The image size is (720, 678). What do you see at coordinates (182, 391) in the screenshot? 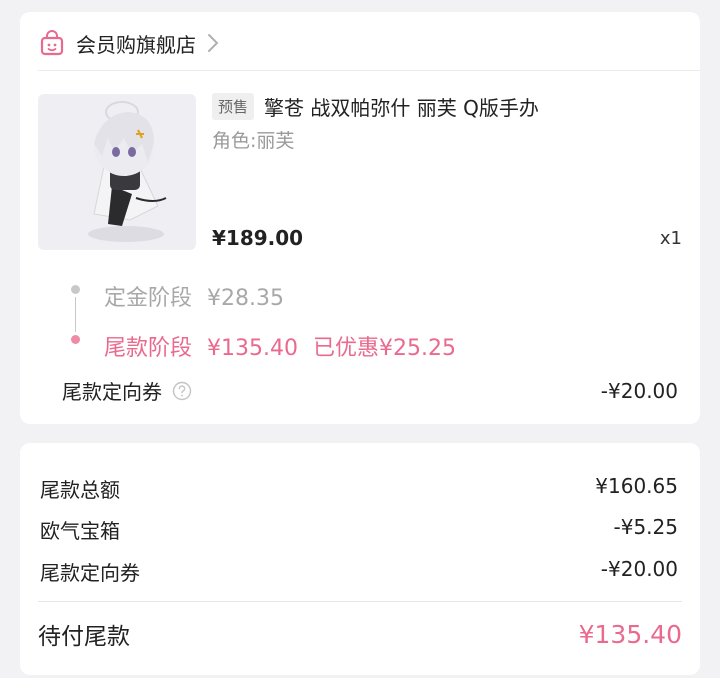
I see `question-circle-icon` at bounding box center [182, 391].